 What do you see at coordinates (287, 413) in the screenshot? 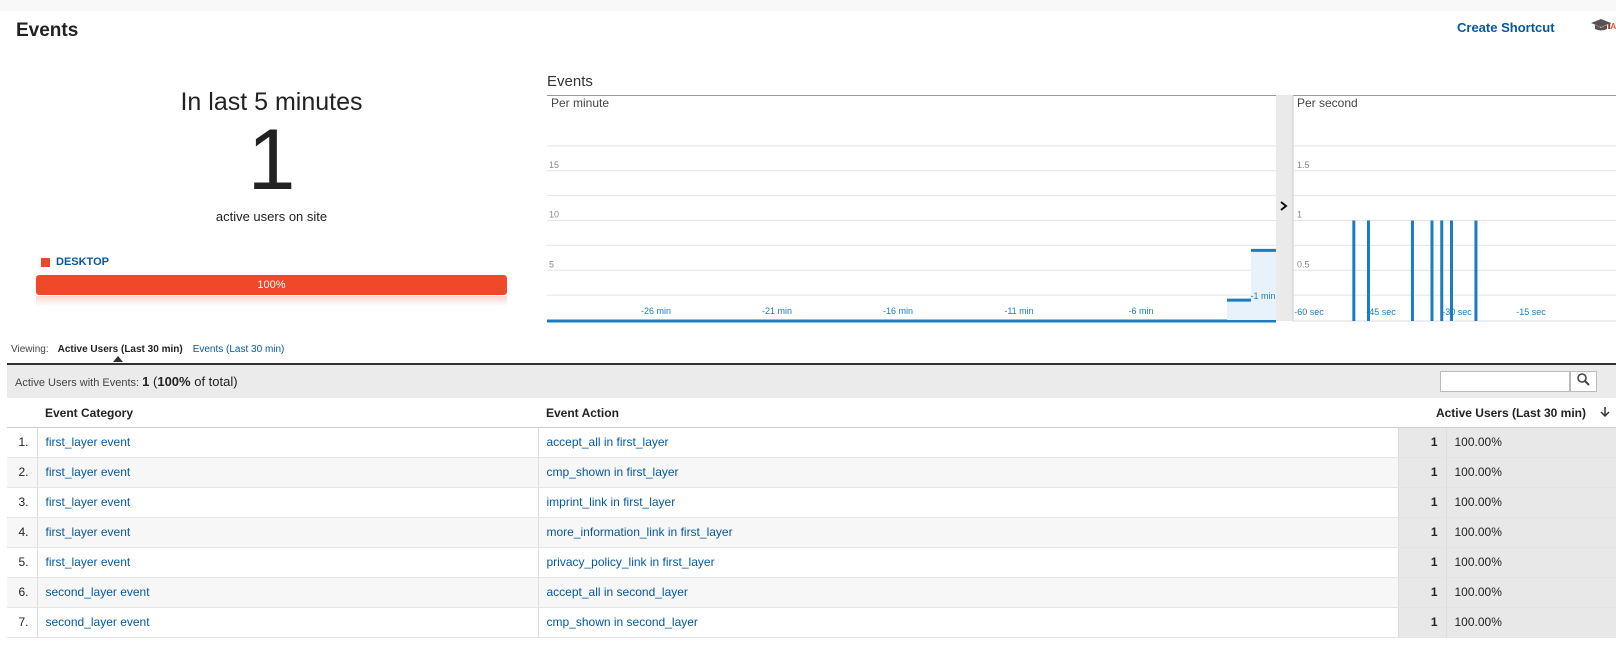
I see `event-category-header: Event Category` at bounding box center [287, 413].